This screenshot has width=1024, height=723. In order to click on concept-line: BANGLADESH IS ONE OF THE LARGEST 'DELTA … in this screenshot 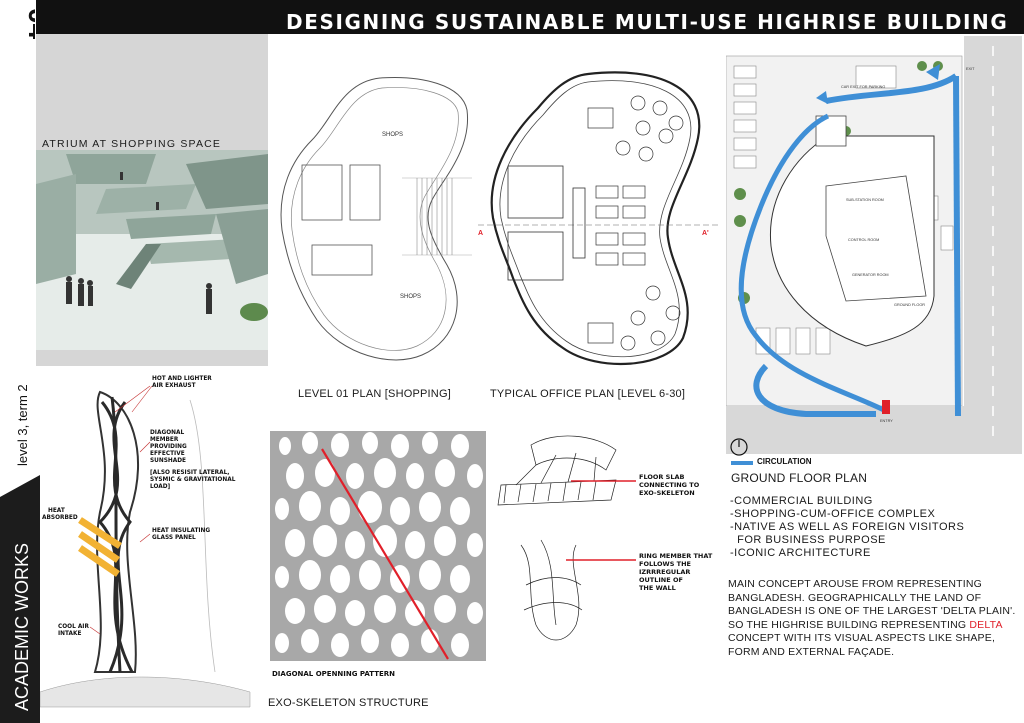, I will do `click(872, 611)`.